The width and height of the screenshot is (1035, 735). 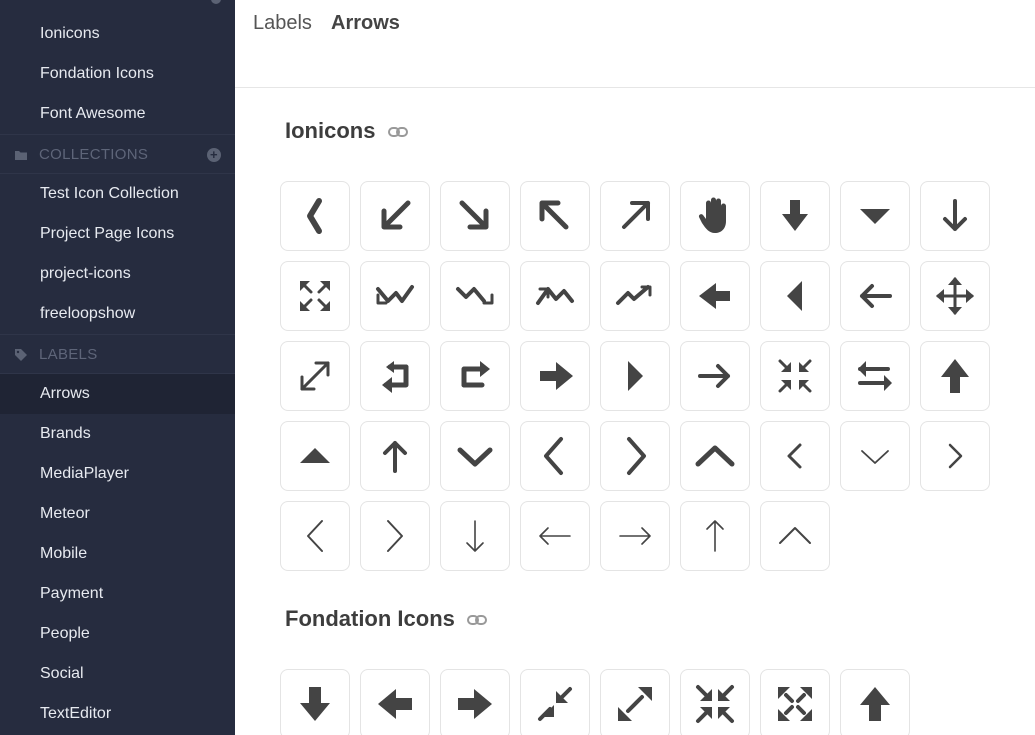 What do you see at coordinates (117, 194) in the screenshot?
I see `sidebar-item-test-icon-collection: Test Icon Collection` at bounding box center [117, 194].